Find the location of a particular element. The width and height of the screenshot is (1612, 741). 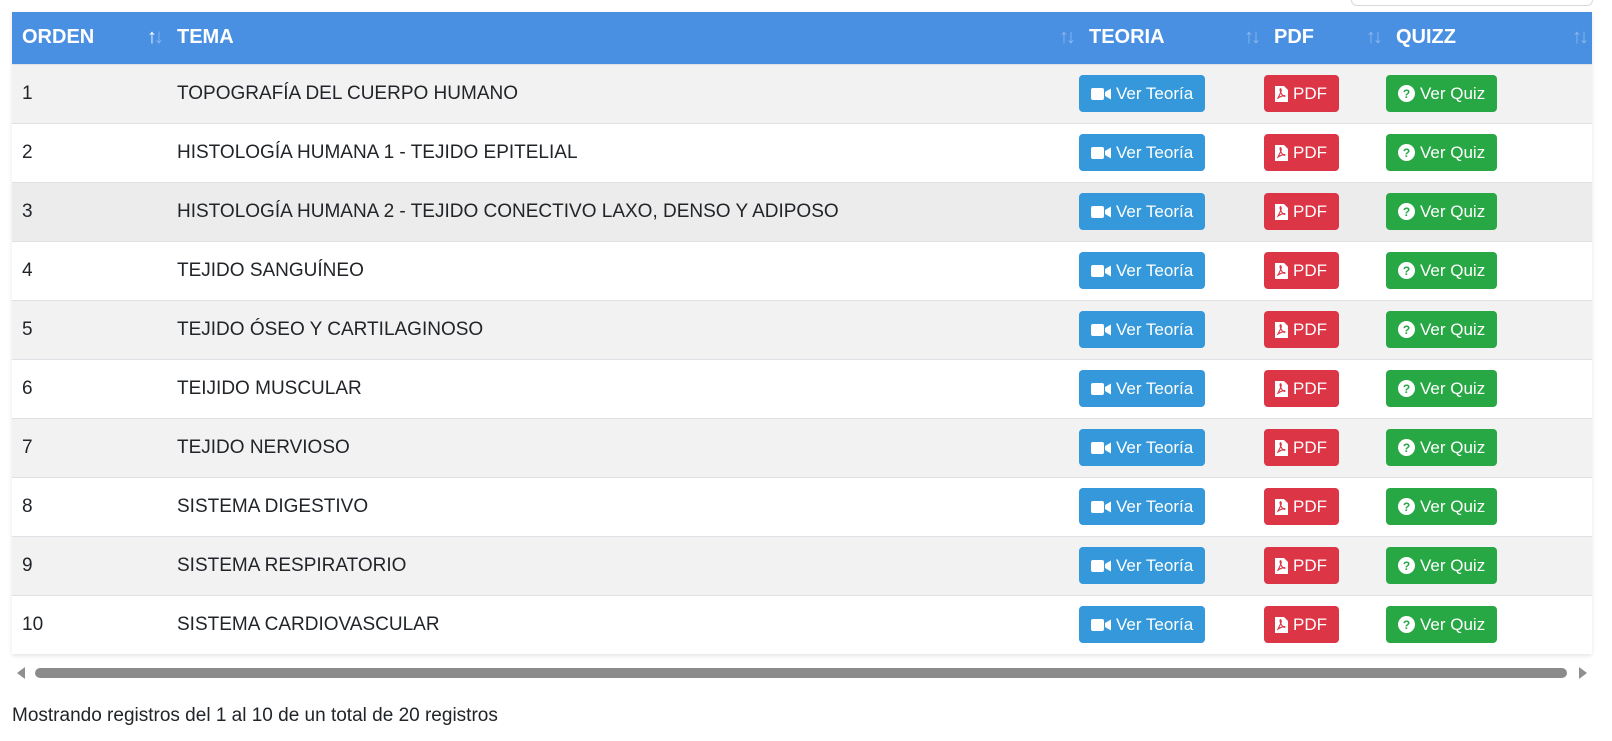

cell-orden: 3 is located at coordinates (89, 211).